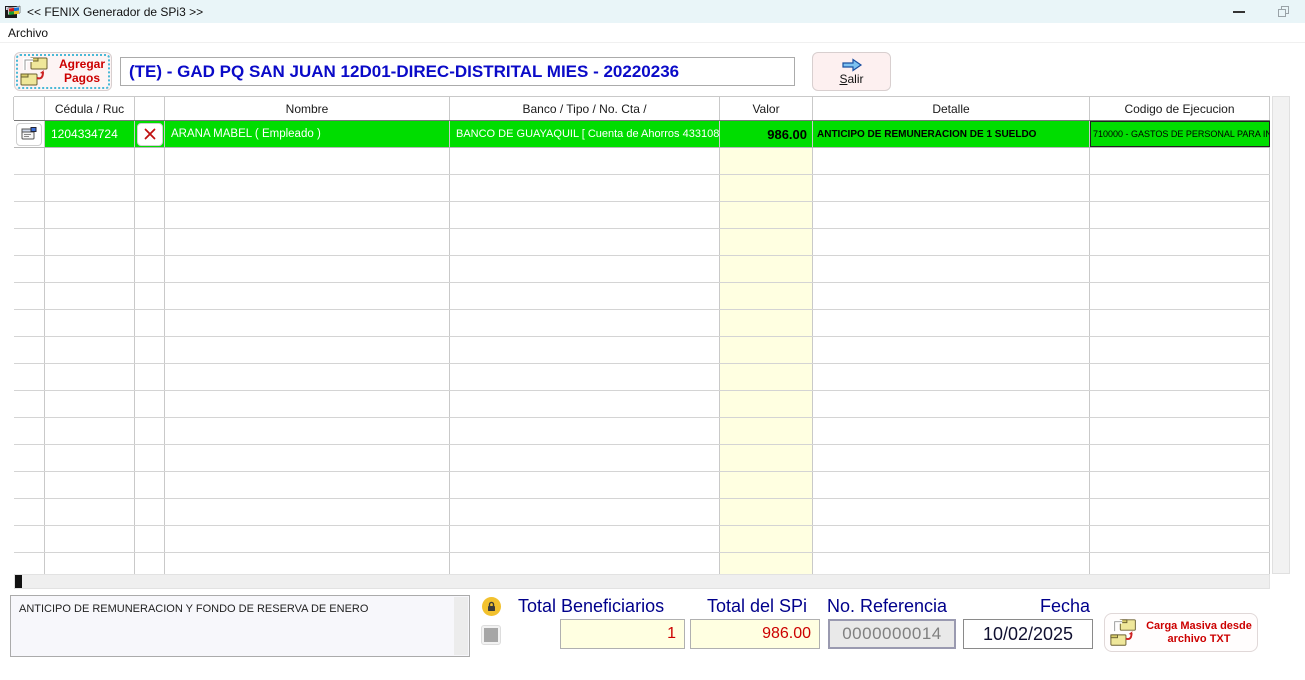 Image resolution: width=1305 pixels, height=680 pixels. I want to click on header-valor: Valor, so click(766, 108).